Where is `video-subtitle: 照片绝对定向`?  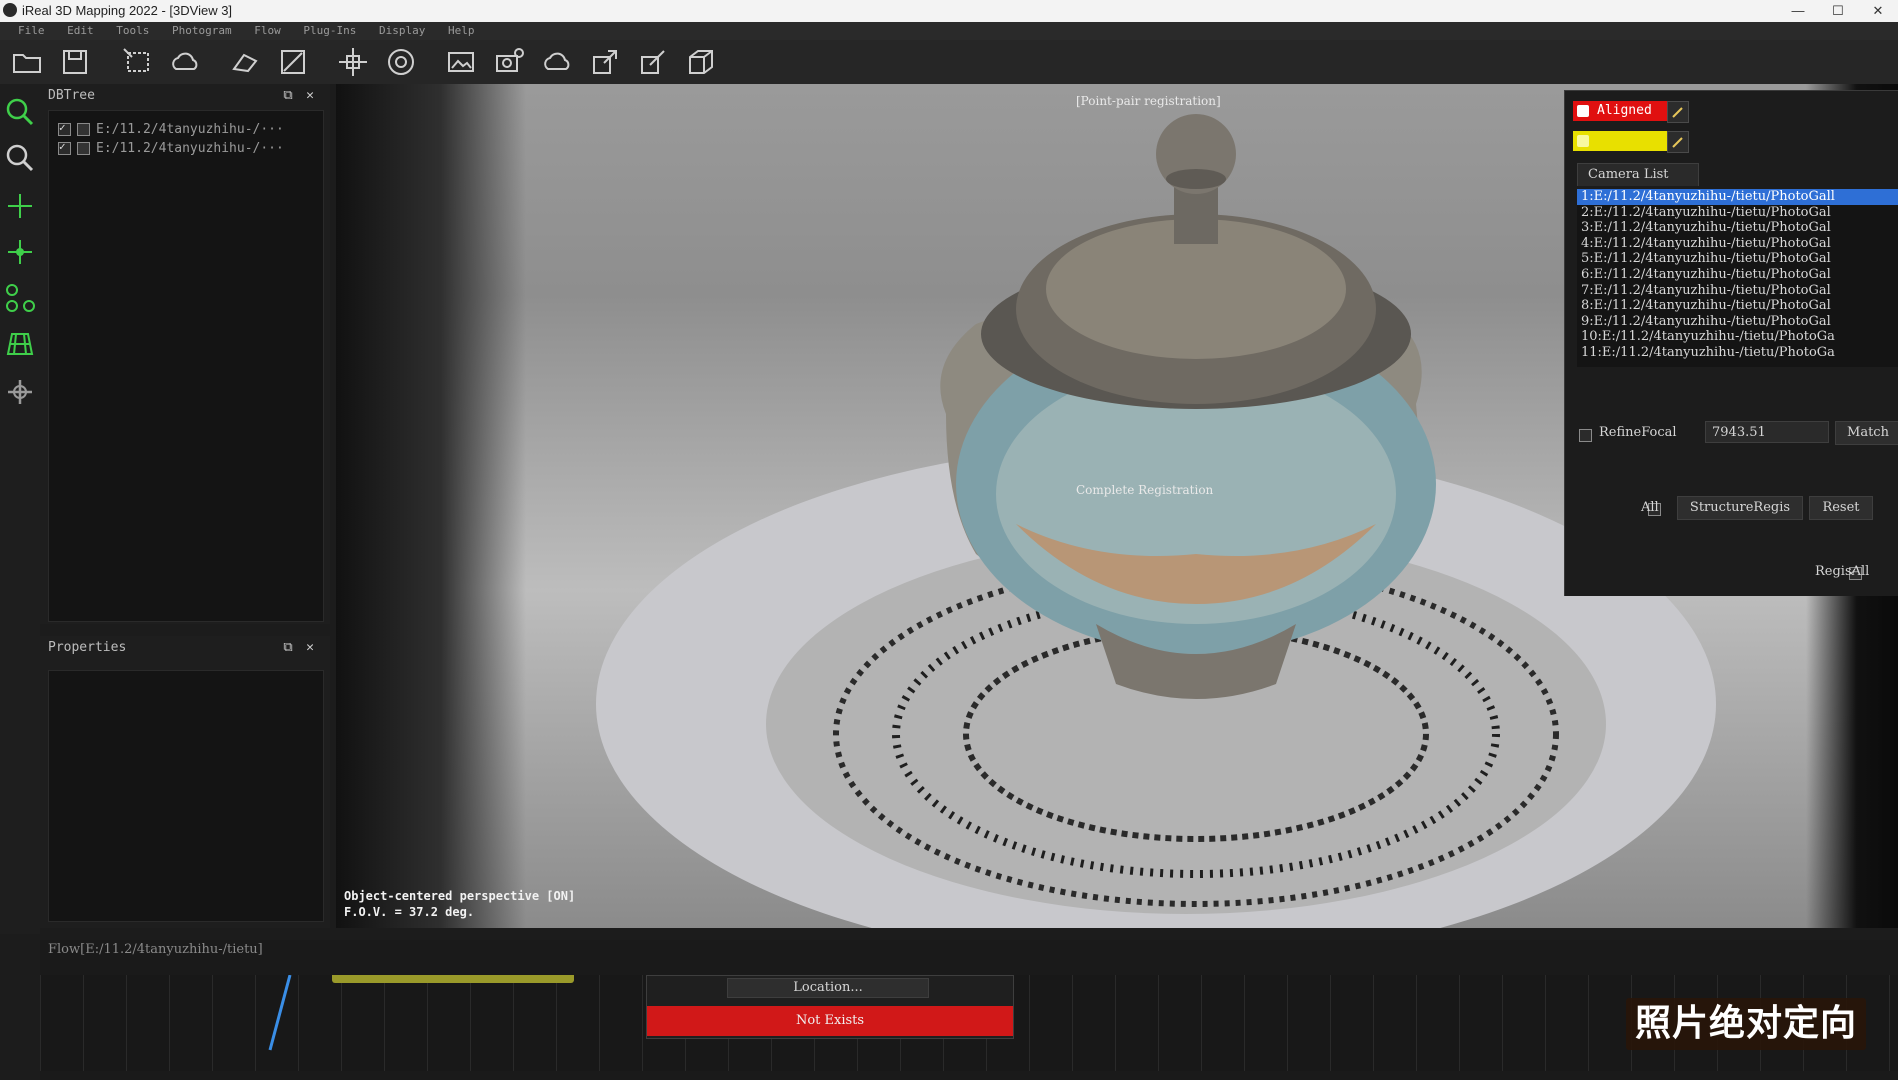 video-subtitle: 照片绝对定向 is located at coordinates (1746, 1024).